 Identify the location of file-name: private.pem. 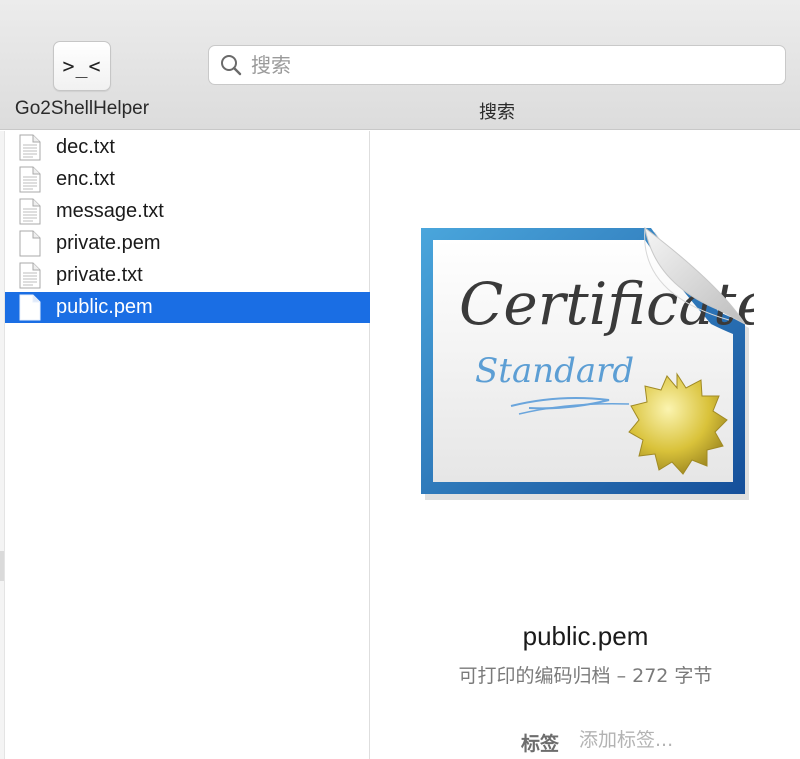
(108, 243).